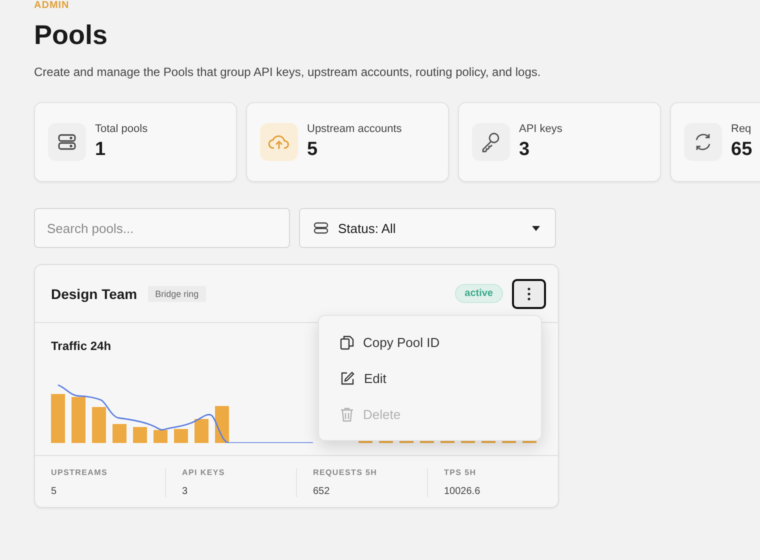  I want to click on stat-label: Upstream accounts, so click(354, 129).